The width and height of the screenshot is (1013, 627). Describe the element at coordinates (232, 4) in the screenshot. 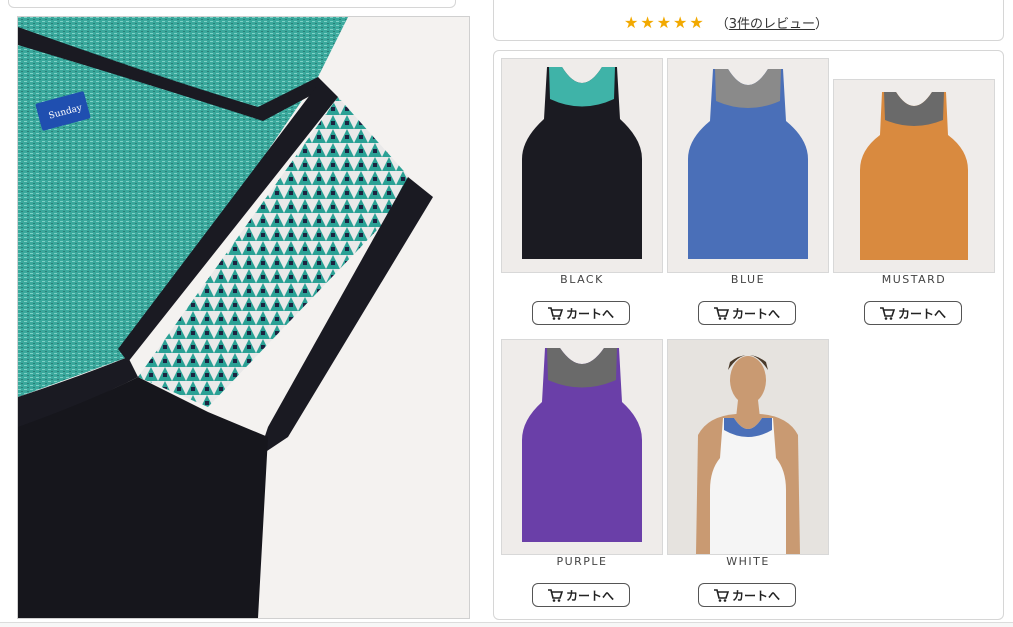

I see `previous-section-box` at that location.